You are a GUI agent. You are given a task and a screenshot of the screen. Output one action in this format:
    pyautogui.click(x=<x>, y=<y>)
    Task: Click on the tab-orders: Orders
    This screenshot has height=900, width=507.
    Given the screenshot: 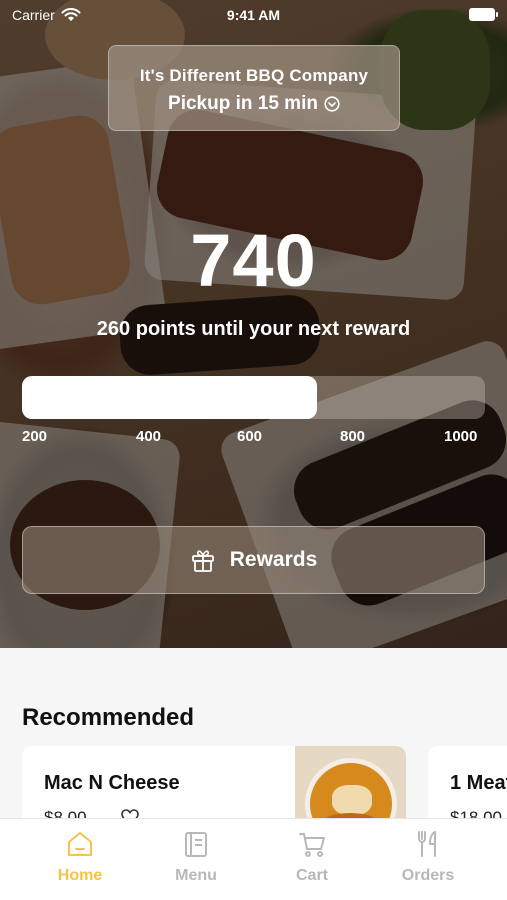 What is the action you would take?
    pyautogui.click(x=428, y=857)
    